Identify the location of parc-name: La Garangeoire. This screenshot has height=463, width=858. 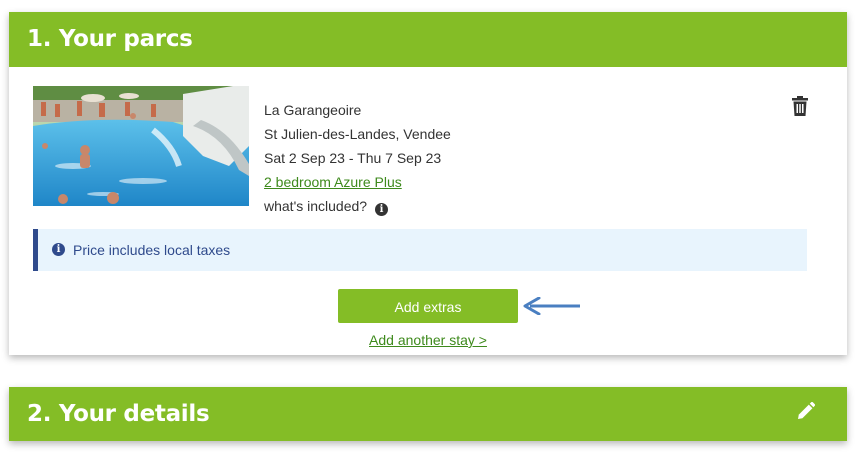
(313, 110).